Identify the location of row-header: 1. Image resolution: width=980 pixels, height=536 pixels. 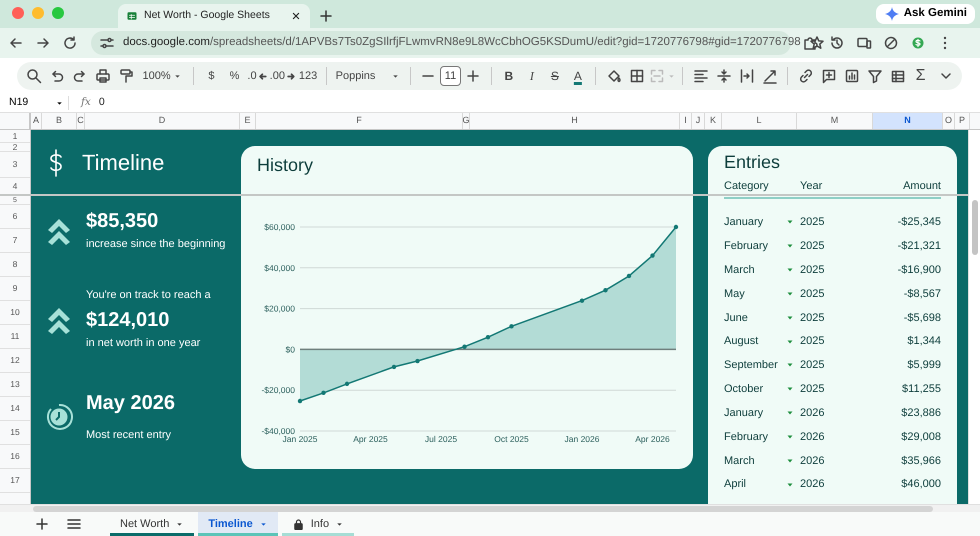
(15, 136).